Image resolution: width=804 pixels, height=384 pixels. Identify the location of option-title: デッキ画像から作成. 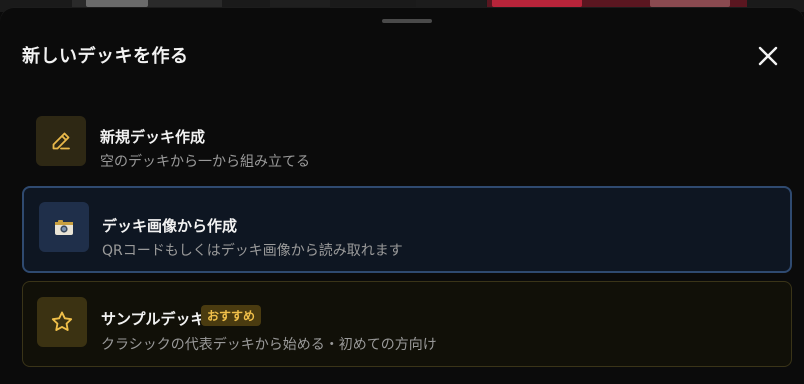
(170, 226).